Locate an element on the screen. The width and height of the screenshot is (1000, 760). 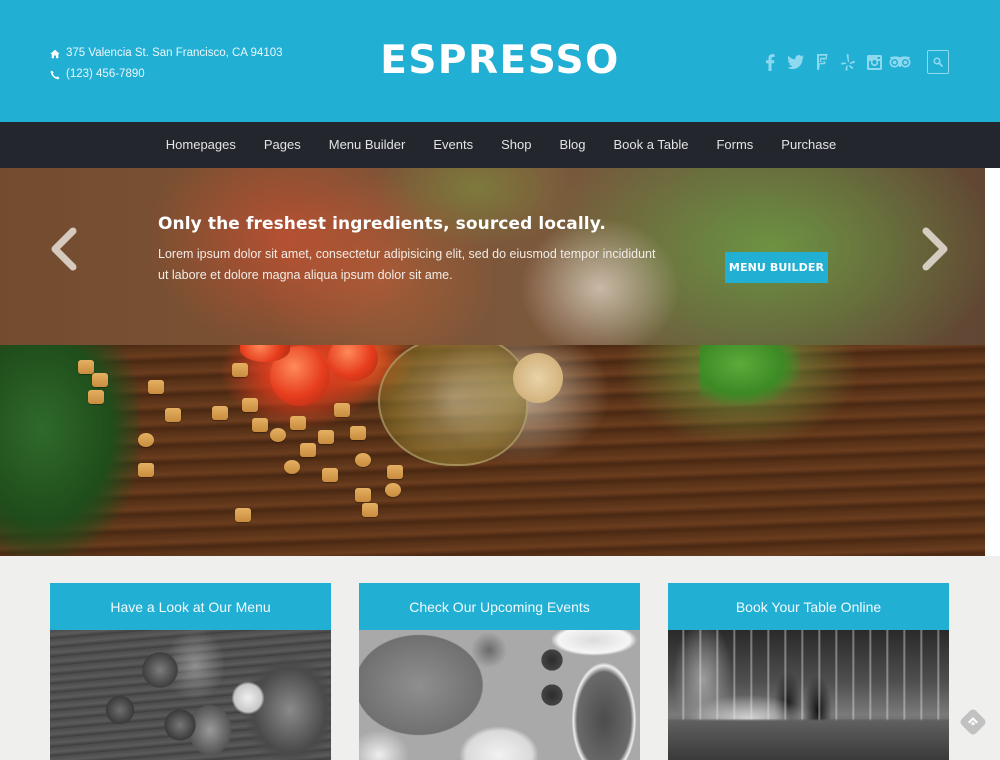
foursquare-link is located at coordinates (822, 62).